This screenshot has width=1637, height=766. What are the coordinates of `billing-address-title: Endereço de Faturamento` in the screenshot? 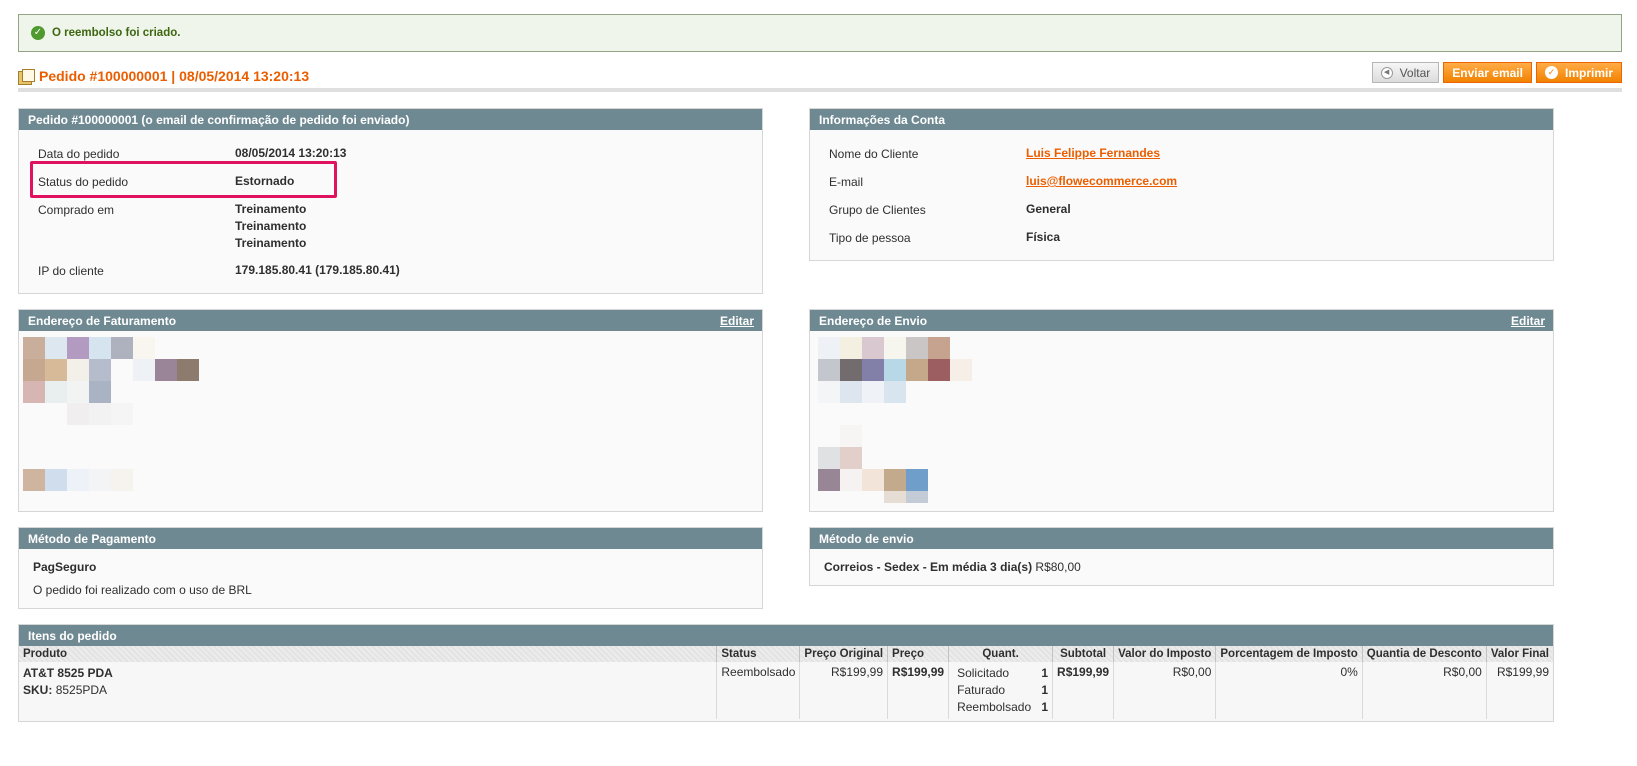 It's located at (102, 320).